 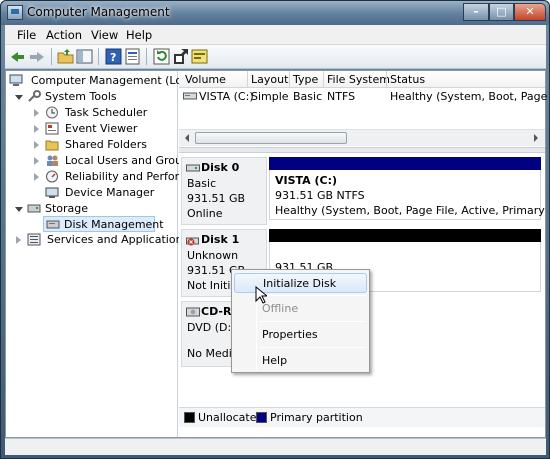 What do you see at coordinates (193, 312) in the screenshot?
I see `cdrom-icon` at bounding box center [193, 312].